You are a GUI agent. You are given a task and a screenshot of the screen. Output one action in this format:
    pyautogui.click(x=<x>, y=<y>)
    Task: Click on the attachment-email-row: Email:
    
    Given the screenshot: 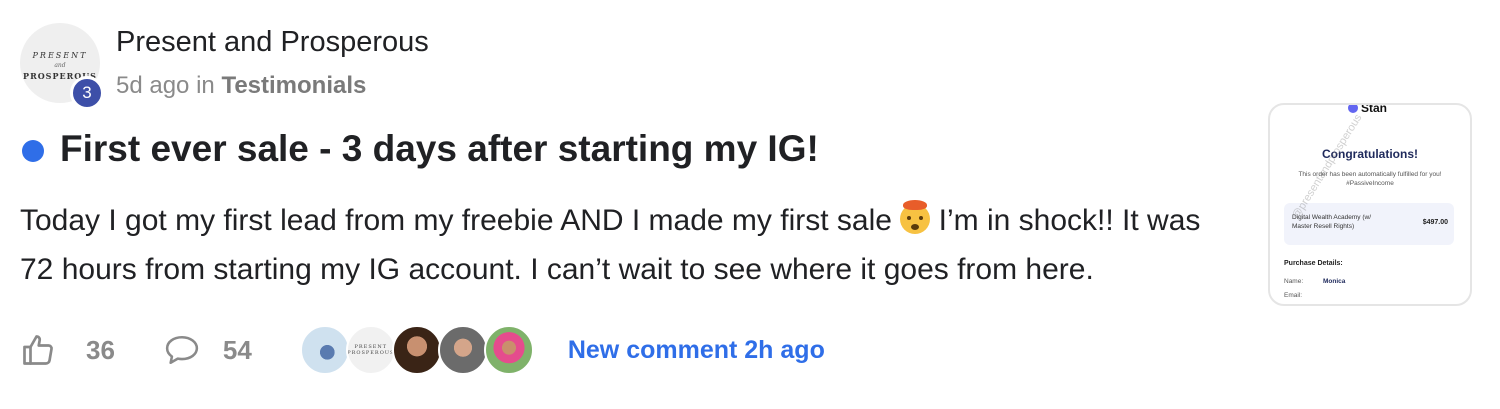 What is the action you would take?
    pyautogui.click(x=1293, y=295)
    